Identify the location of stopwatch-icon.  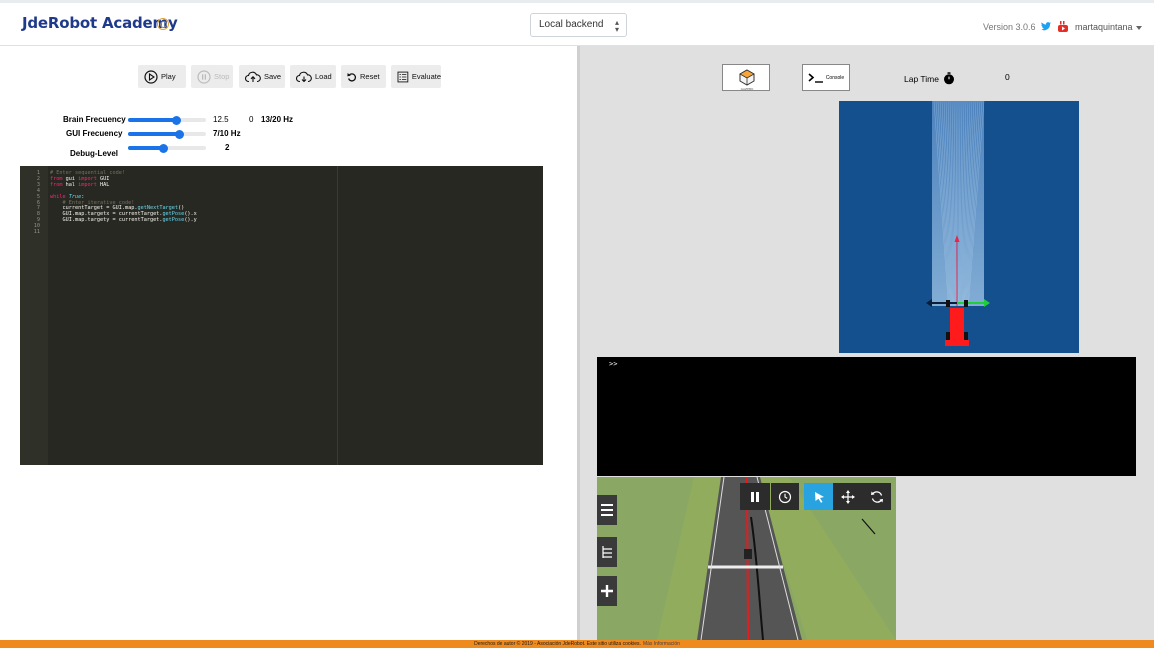
(949, 78).